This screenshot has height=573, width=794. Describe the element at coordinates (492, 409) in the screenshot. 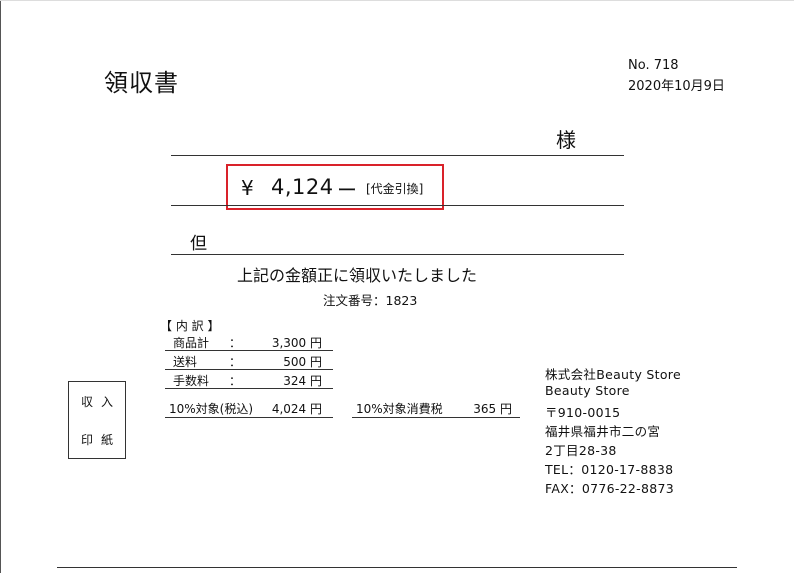

I see `consumption-tax-value: 365 円` at that location.